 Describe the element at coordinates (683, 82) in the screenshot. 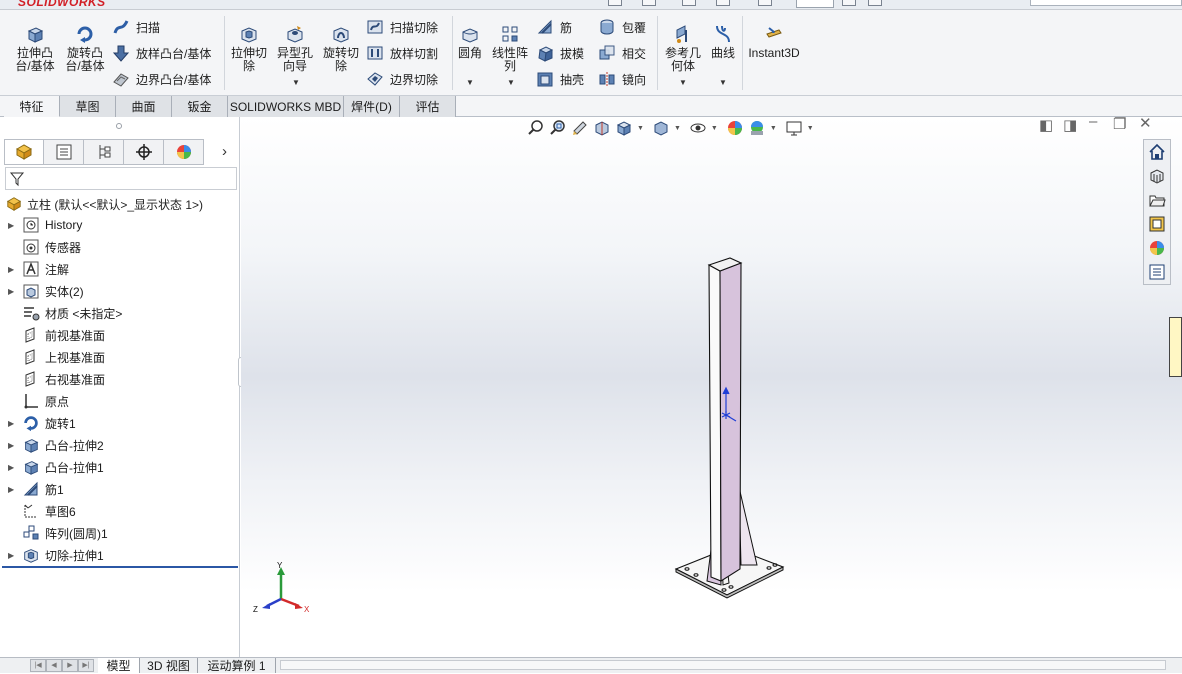

I see `reference-geometry-dropdown: ▼` at that location.